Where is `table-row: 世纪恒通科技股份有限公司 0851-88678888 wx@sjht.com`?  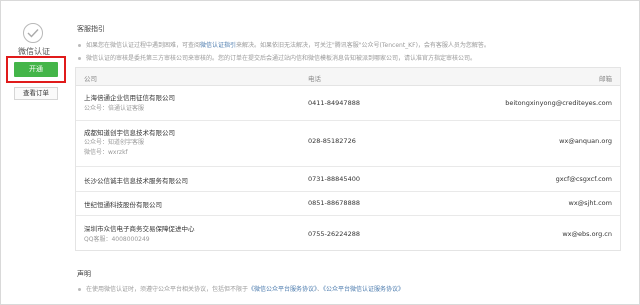
table-row: 世纪恒通科技股份有限公司 0851-88678888 wx@sjht.com is located at coordinates (348, 204).